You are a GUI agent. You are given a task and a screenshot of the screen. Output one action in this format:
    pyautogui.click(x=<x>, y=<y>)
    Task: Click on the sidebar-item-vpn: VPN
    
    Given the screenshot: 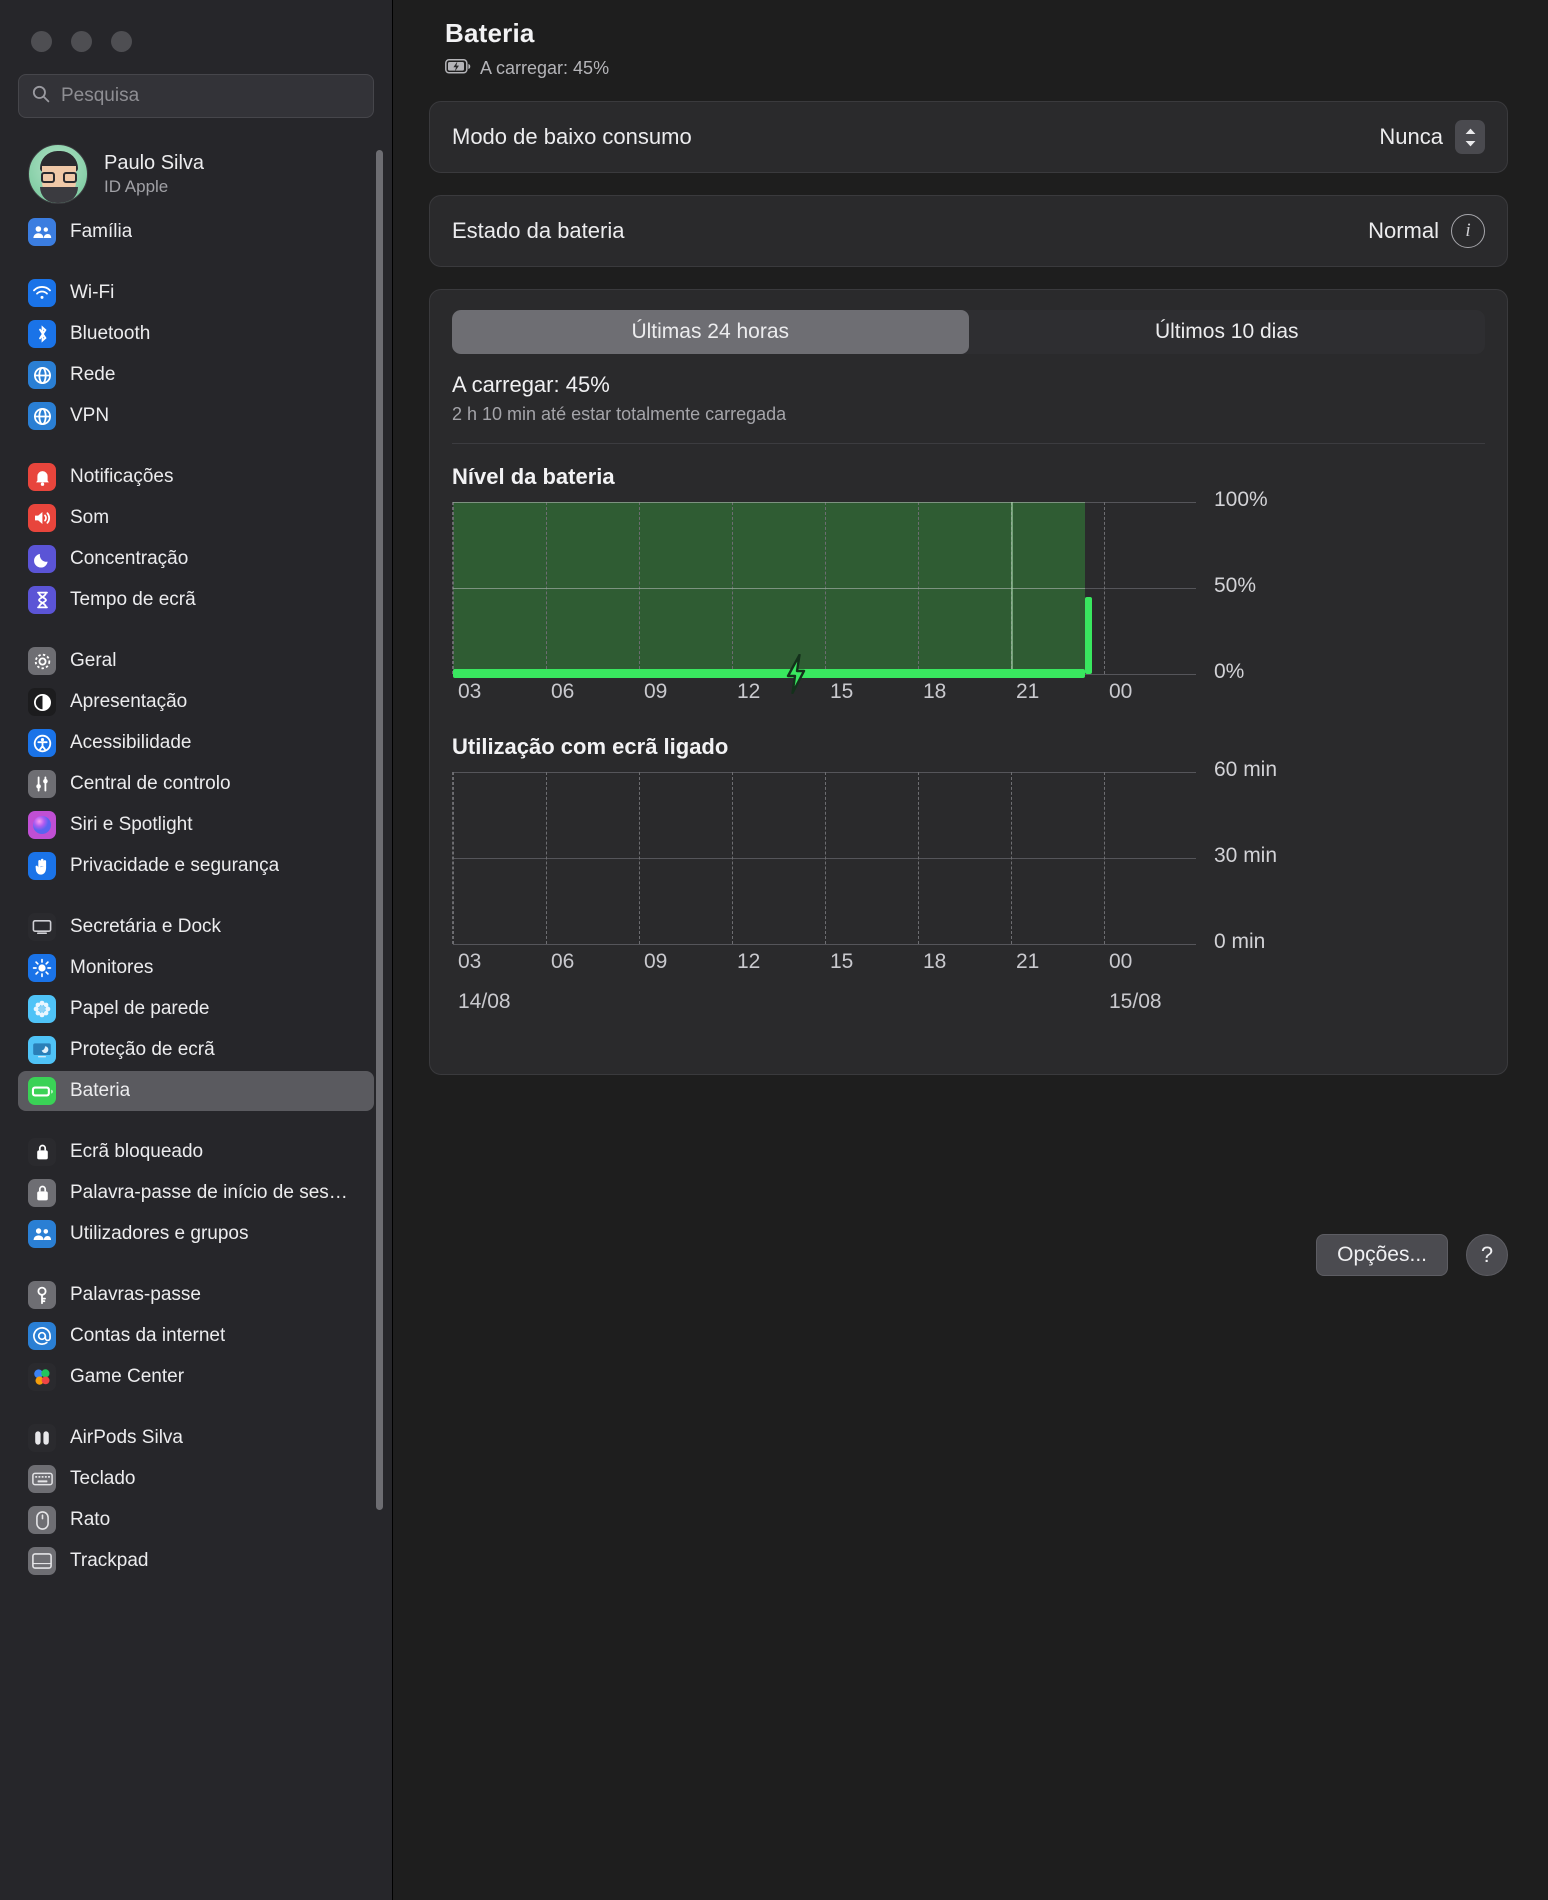 What is the action you would take?
    pyautogui.click(x=196, y=416)
    